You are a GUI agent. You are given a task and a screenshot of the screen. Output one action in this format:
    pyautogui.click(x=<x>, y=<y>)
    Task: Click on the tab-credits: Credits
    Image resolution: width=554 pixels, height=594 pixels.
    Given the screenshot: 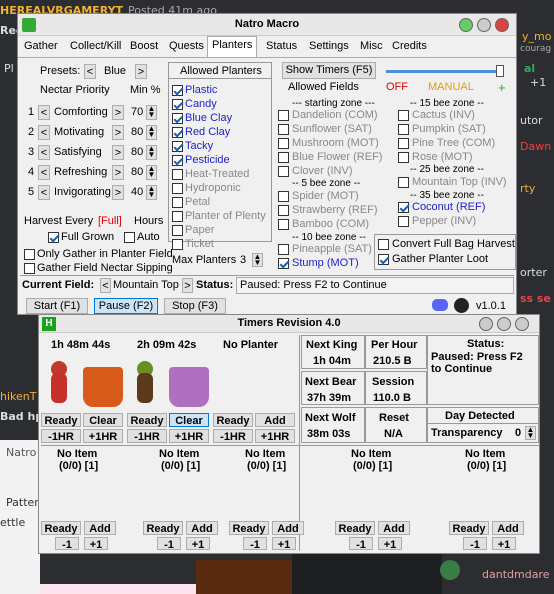 What is the action you would take?
    pyautogui.click(x=409, y=46)
    